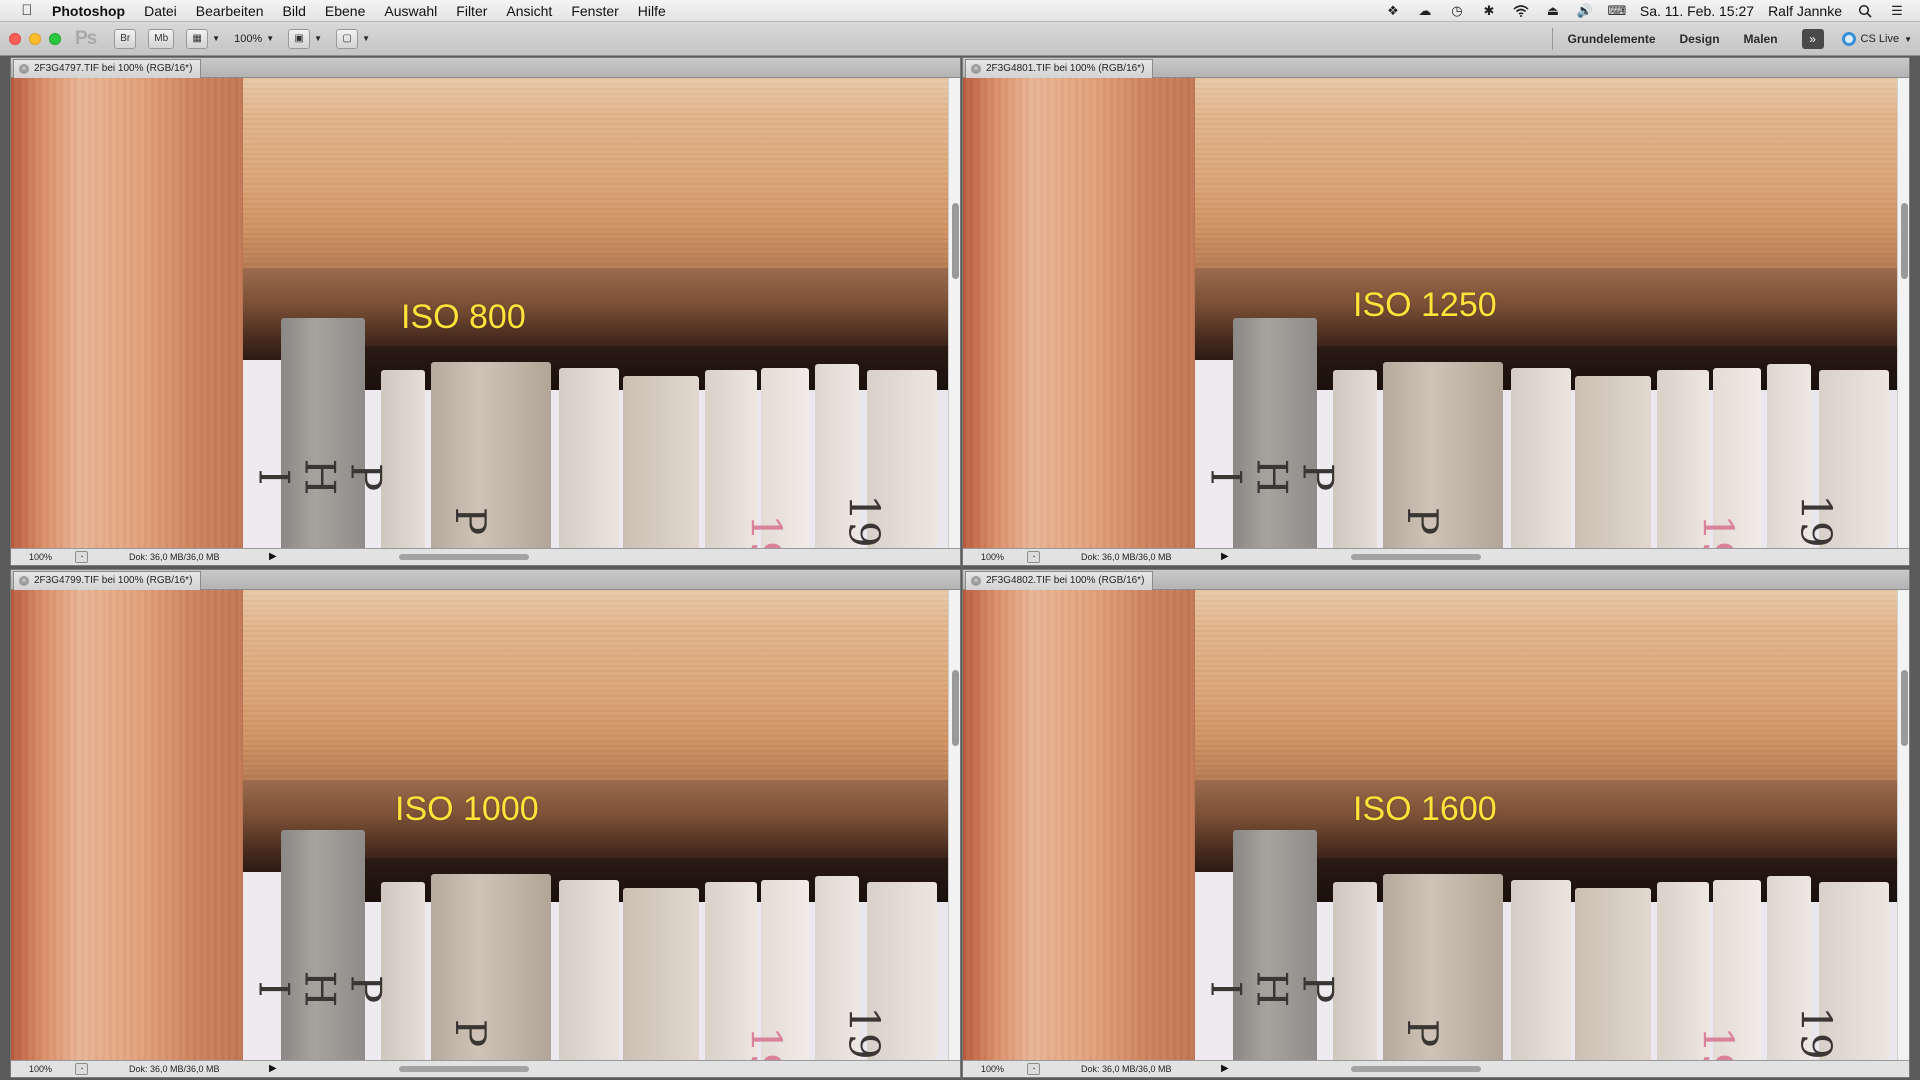  I want to click on close-window-button, so click(15, 38).